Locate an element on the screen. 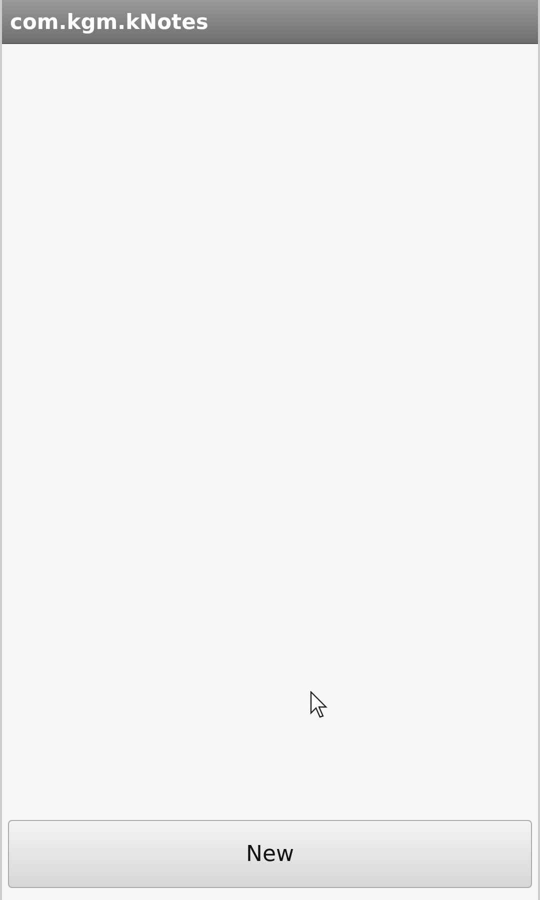 The image size is (540, 900). mouse-pointer-icon is located at coordinates (319, 705).